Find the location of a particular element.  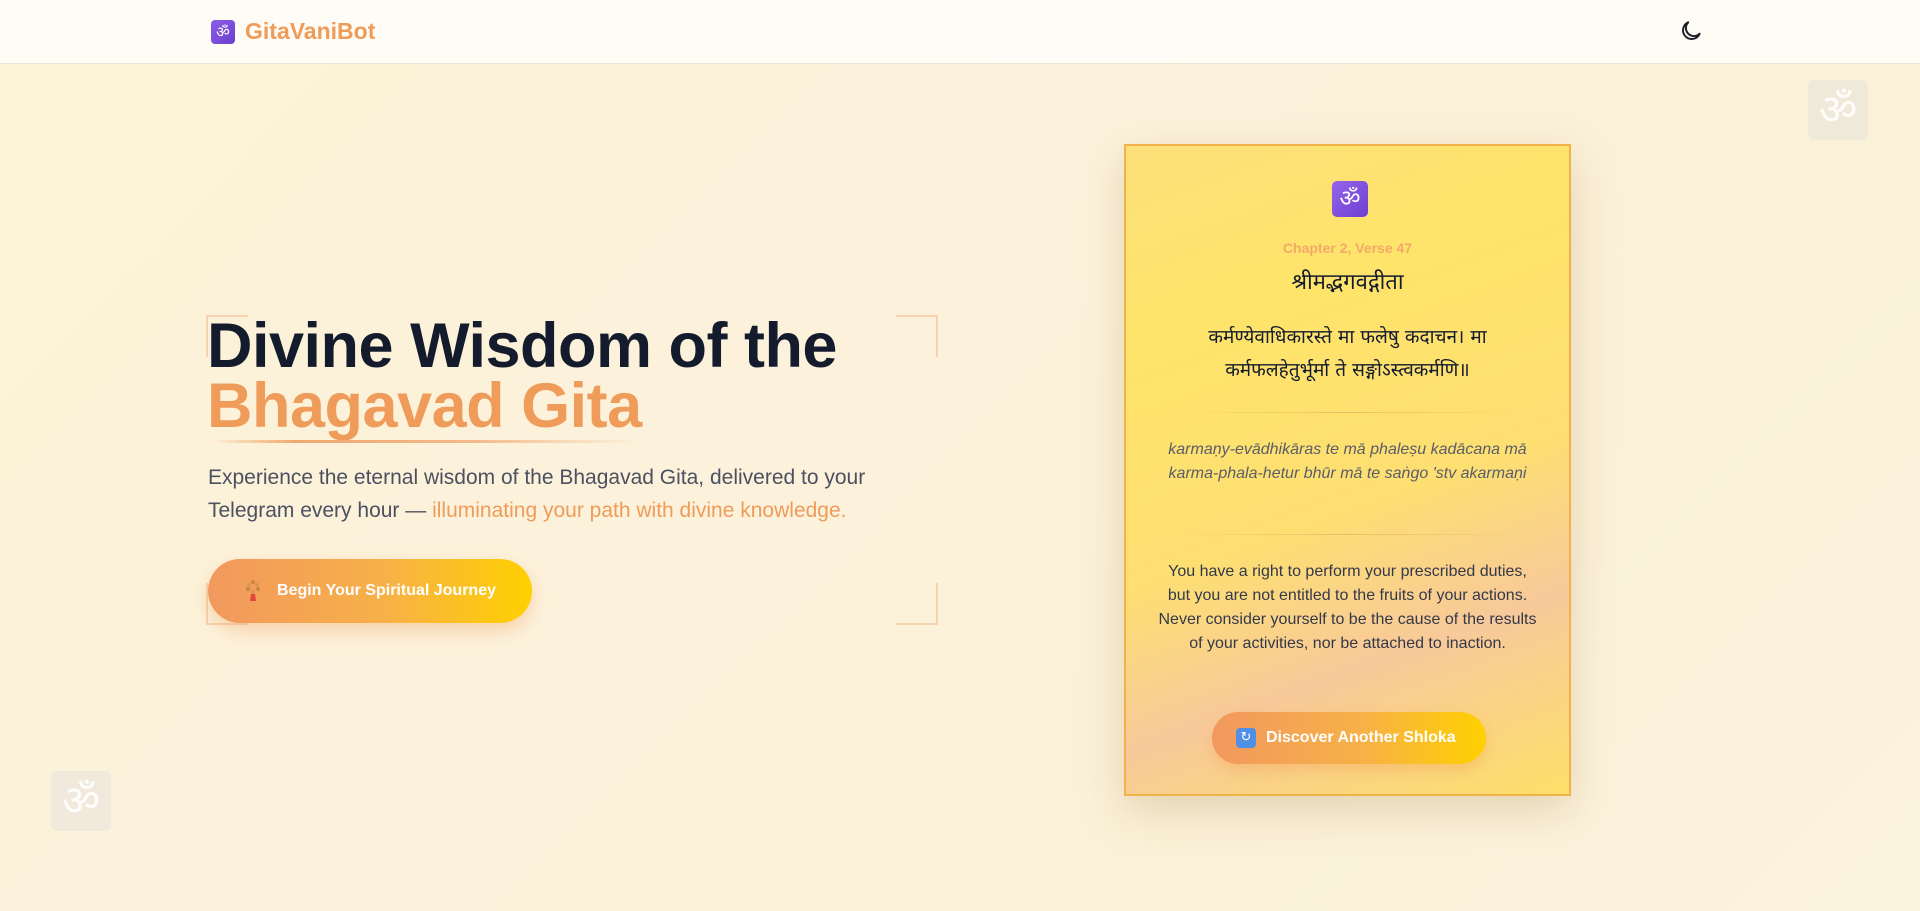

chapter-verse-label: Chapter 2, Verse 47 is located at coordinates (1347, 248).